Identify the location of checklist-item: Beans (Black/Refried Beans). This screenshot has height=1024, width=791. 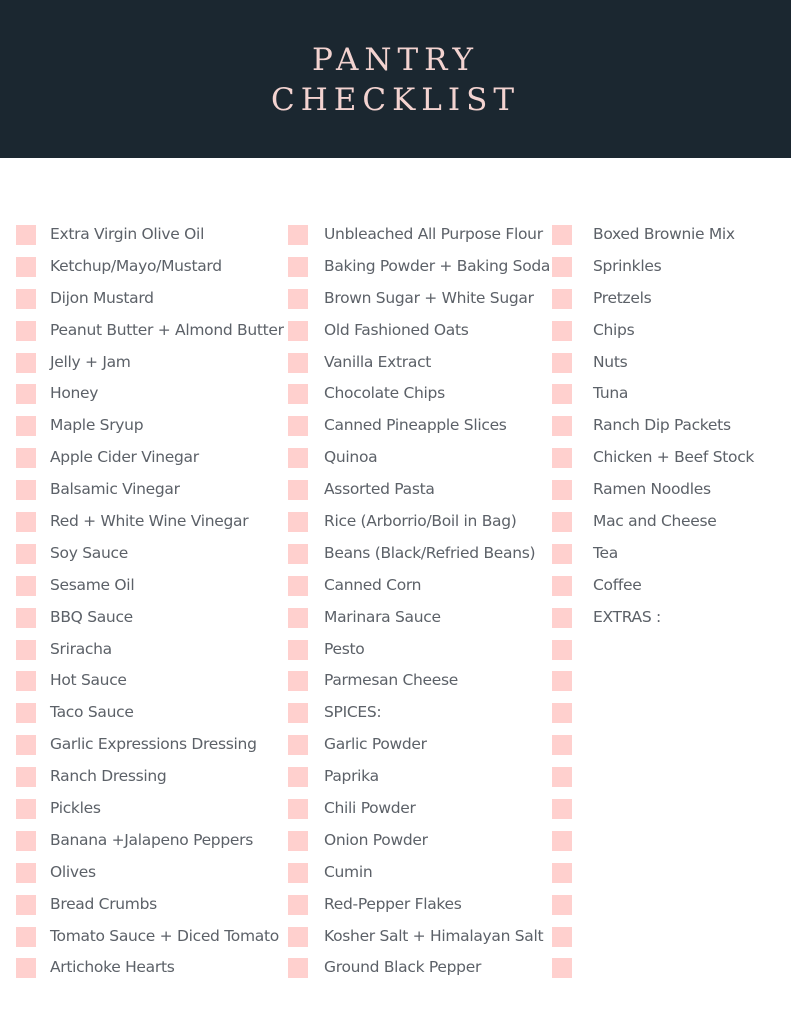
(419, 557).